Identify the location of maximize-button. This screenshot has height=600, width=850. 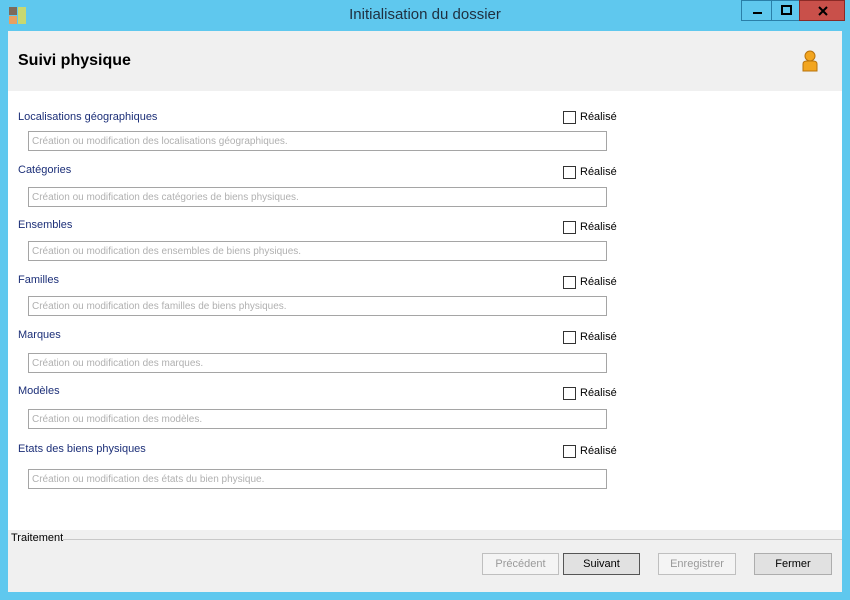
(785, 10).